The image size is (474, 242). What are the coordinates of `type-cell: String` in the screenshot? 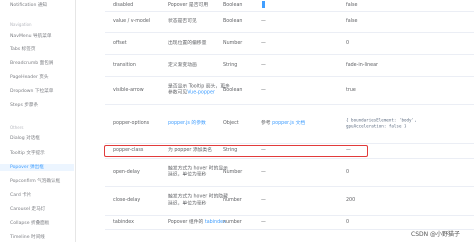 It's located at (230, 65).